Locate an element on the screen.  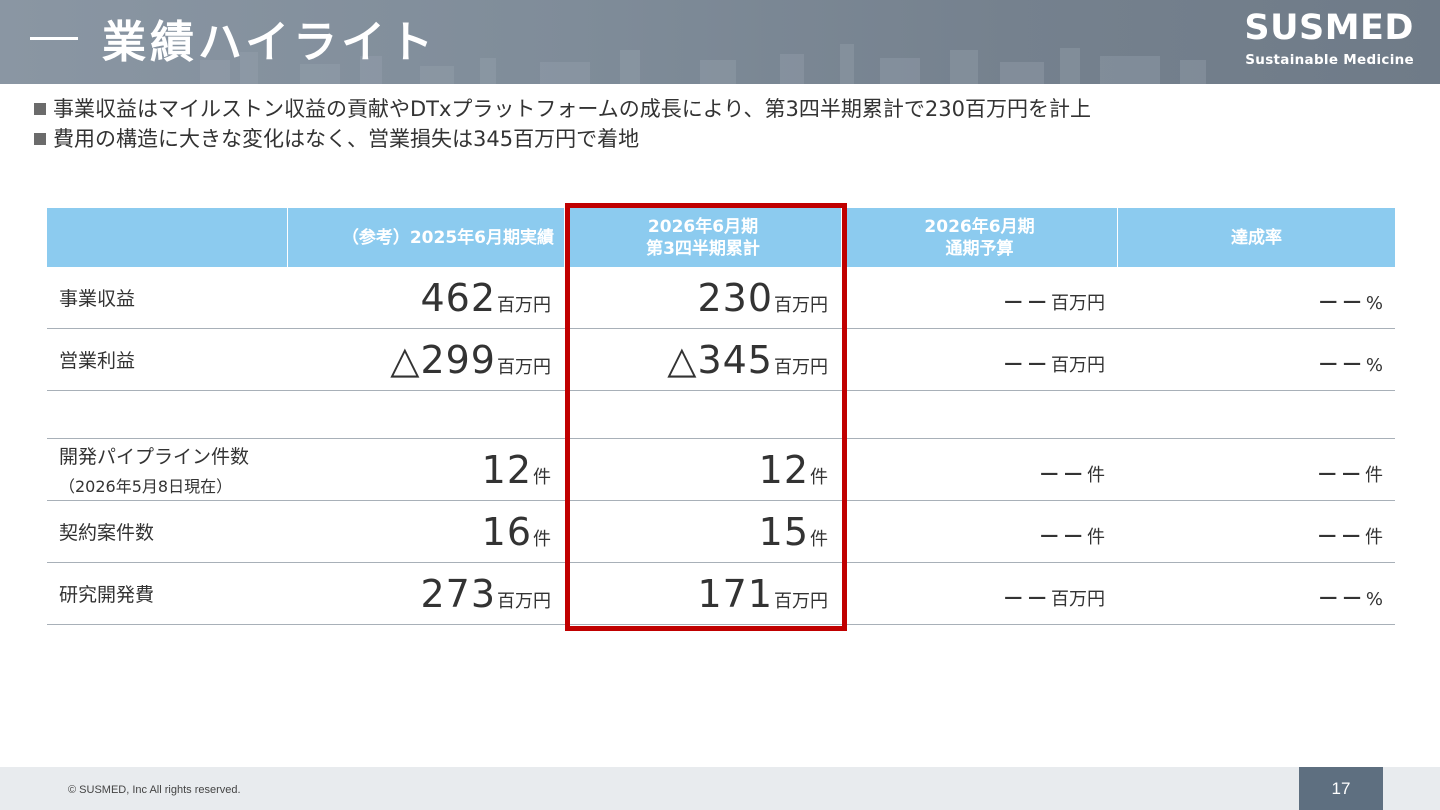
page-number: 17 is located at coordinates (1341, 788).